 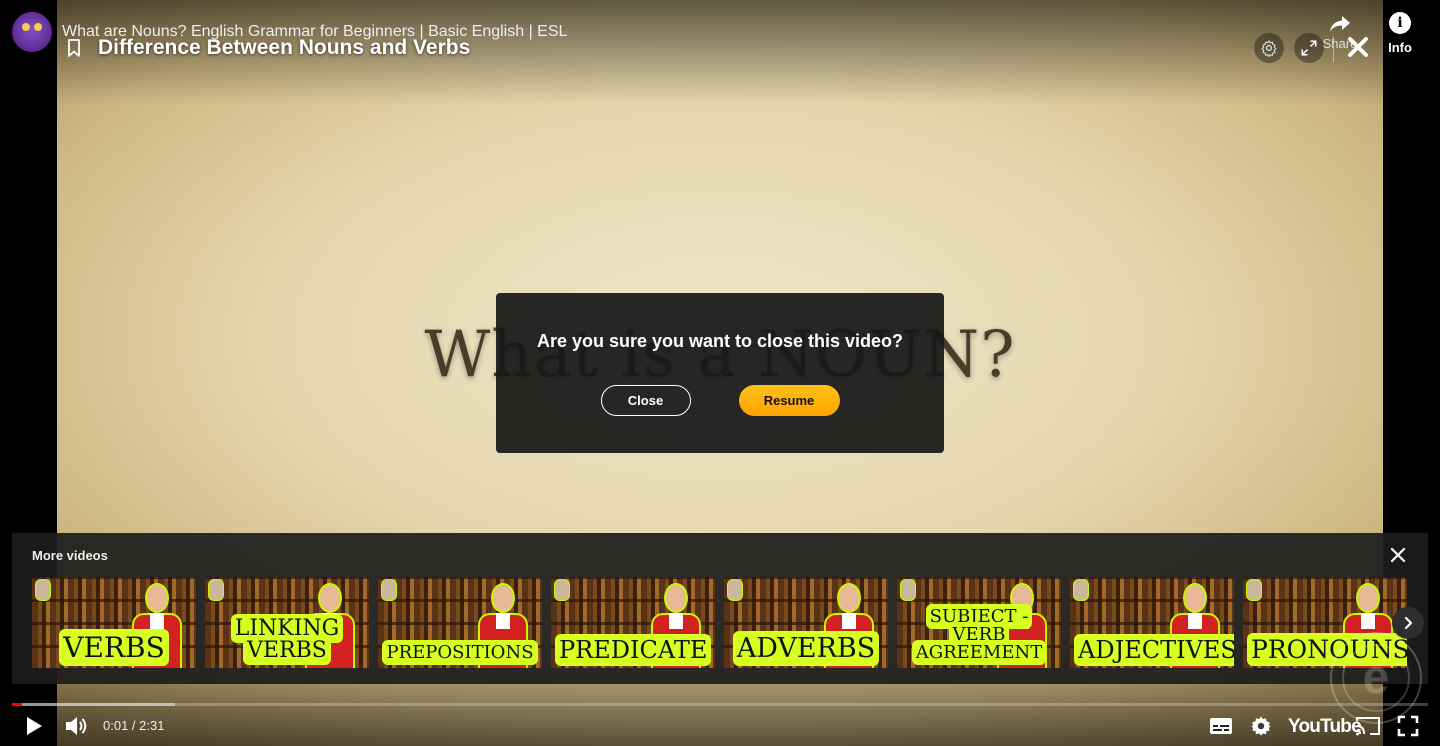 I want to click on cast-icon, so click(x=1368, y=726).